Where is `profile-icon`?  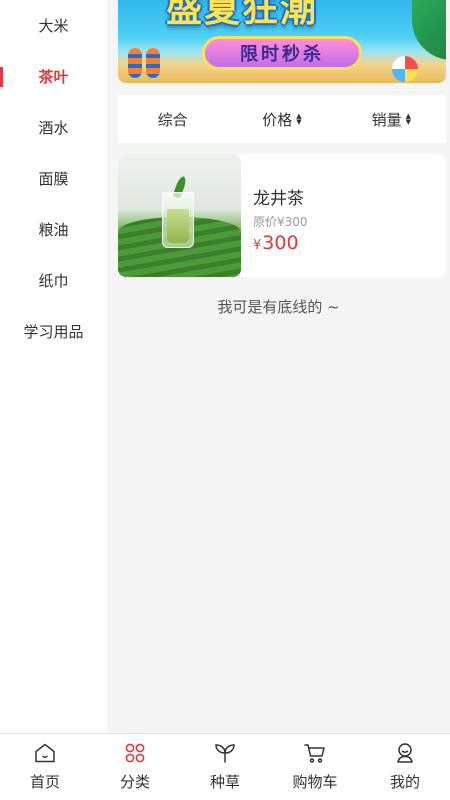
profile-icon is located at coordinates (405, 753).